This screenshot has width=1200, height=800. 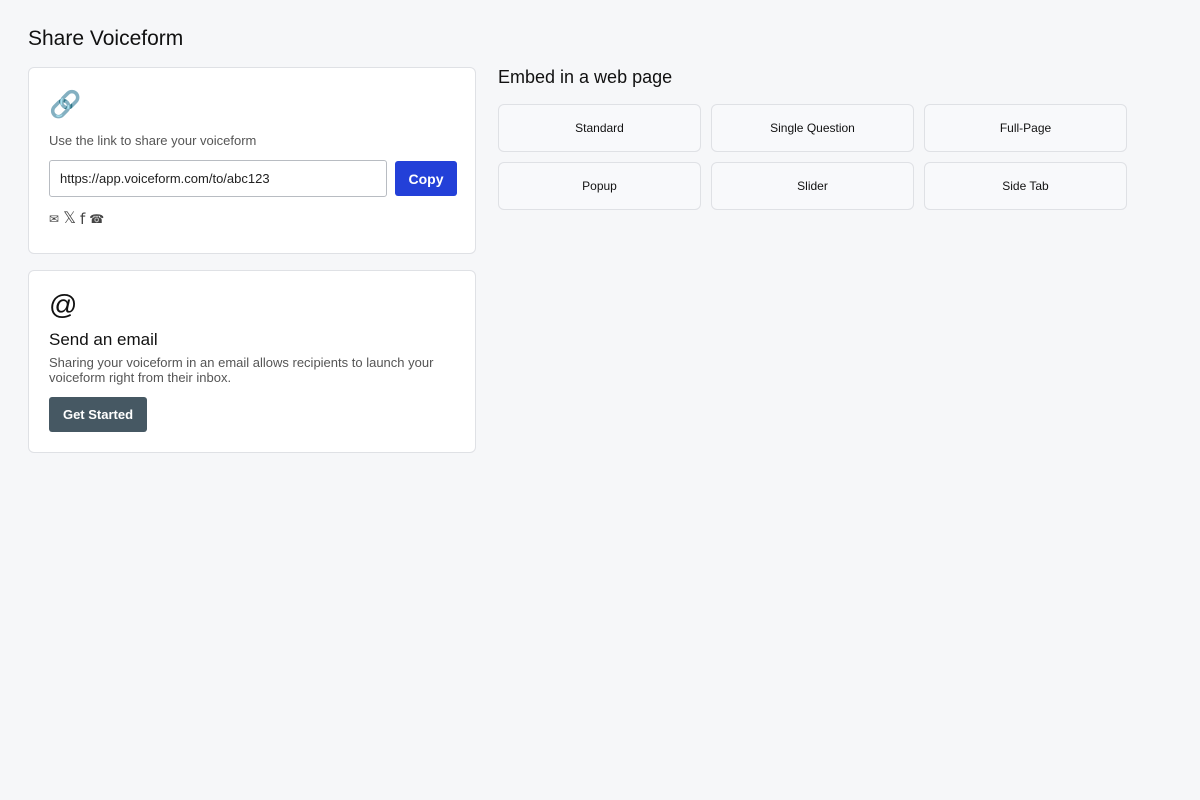 What do you see at coordinates (96, 219) in the screenshot?
I see `phone-share-icon: ☎` at bounding box center [96, 219].